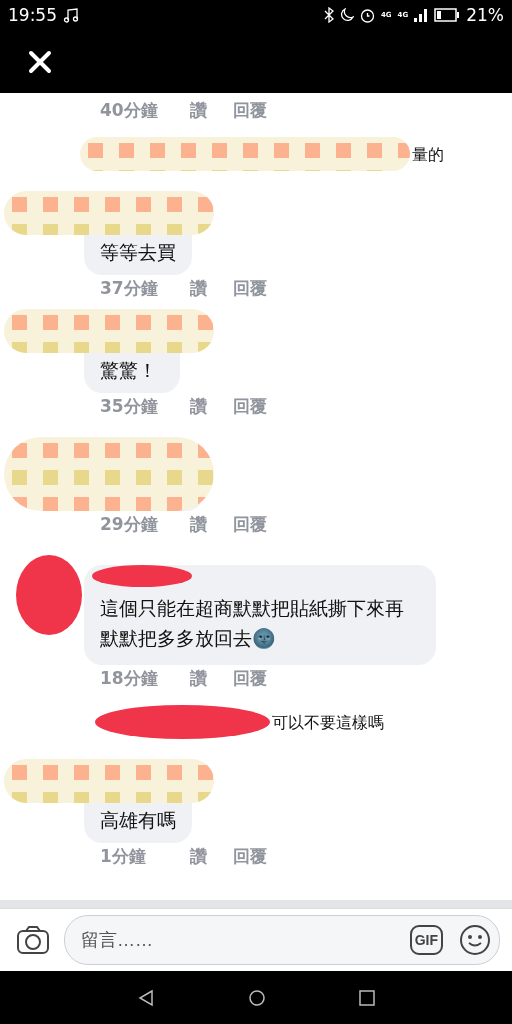 The image size is (512, 1024). I want to click on back-icon, so click(145, 997).